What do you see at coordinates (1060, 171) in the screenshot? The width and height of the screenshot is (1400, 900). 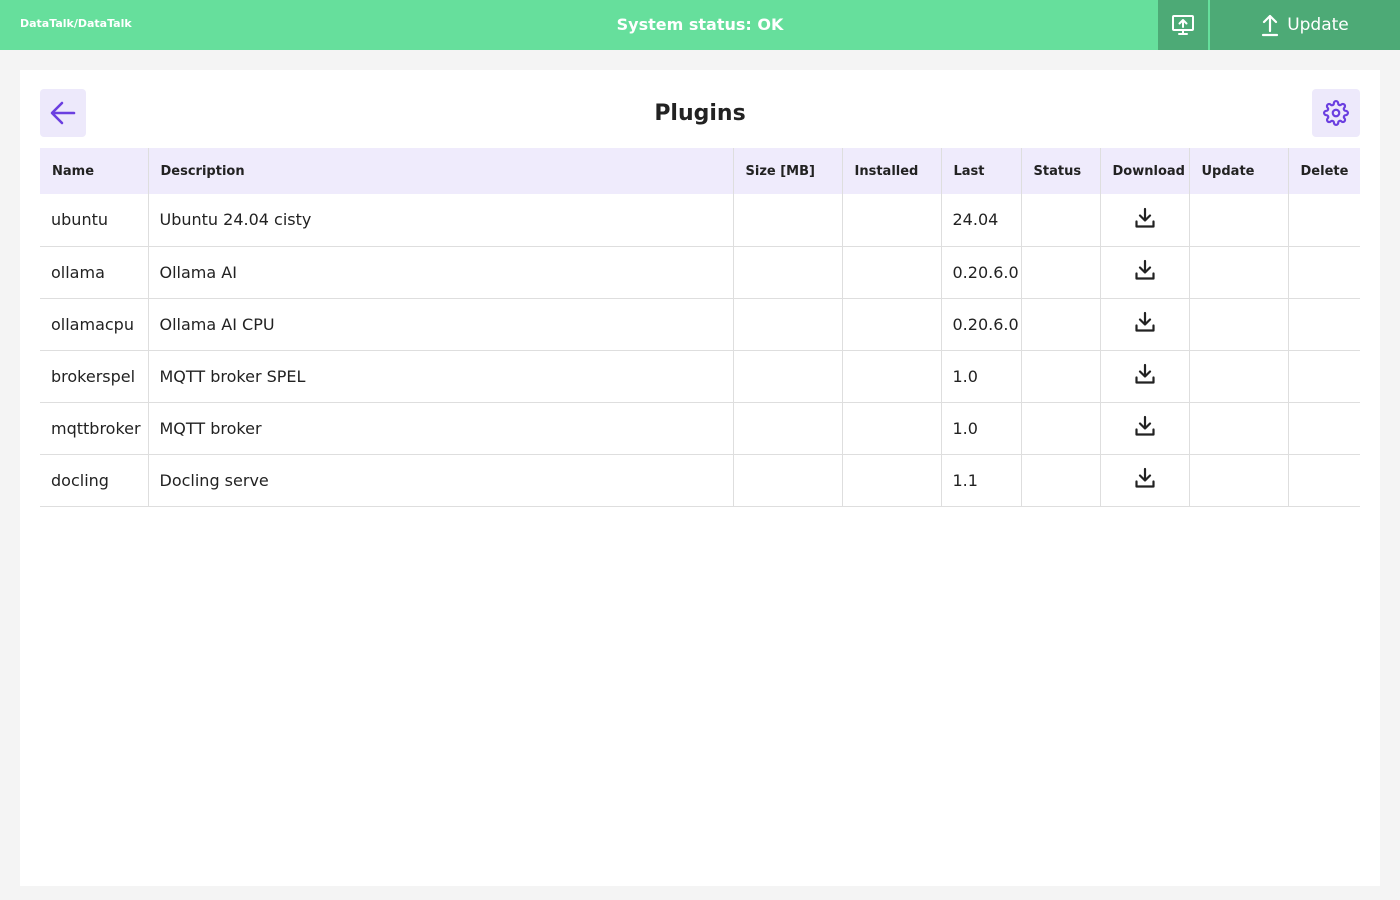 I see `column-header-status: Status` at bounding box center [1060, 171].